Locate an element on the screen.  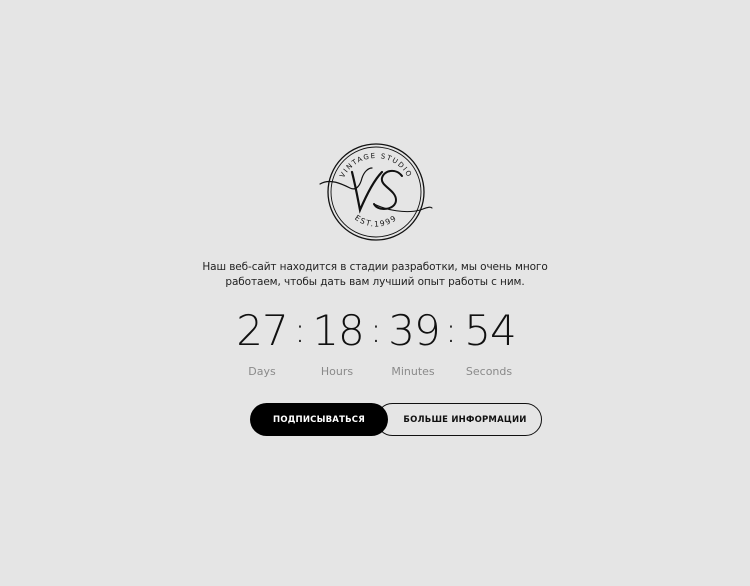
logo-bottom-text: EST.1999 is located at coordinates (376, 221).